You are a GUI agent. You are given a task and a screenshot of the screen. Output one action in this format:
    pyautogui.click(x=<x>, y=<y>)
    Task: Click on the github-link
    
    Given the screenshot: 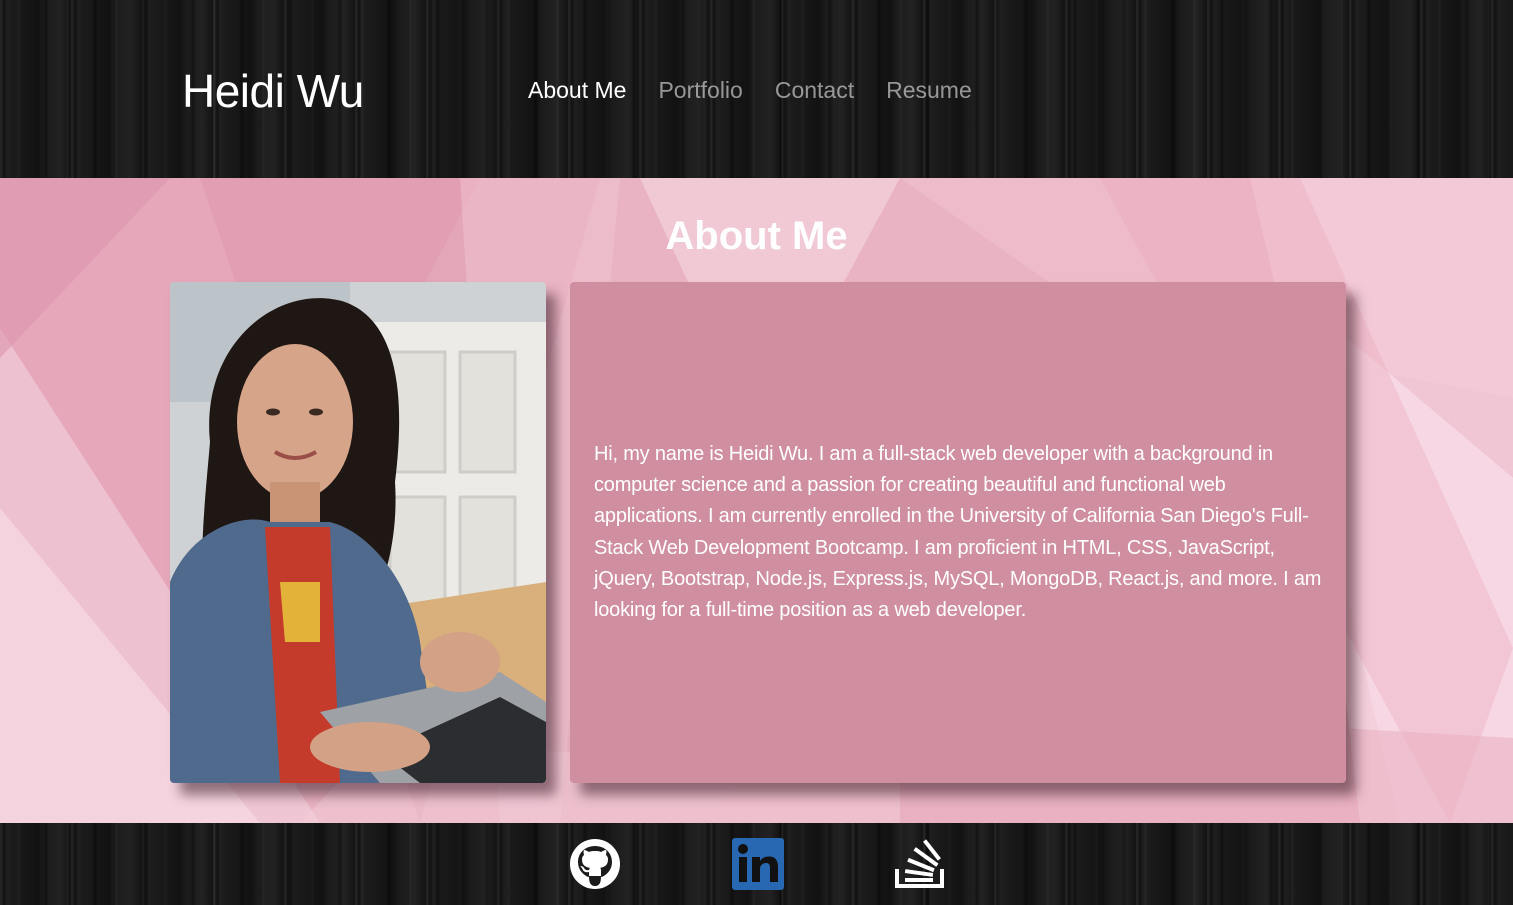 What is the action you would take?
    pyautogui.click(x=595, y=864)
    